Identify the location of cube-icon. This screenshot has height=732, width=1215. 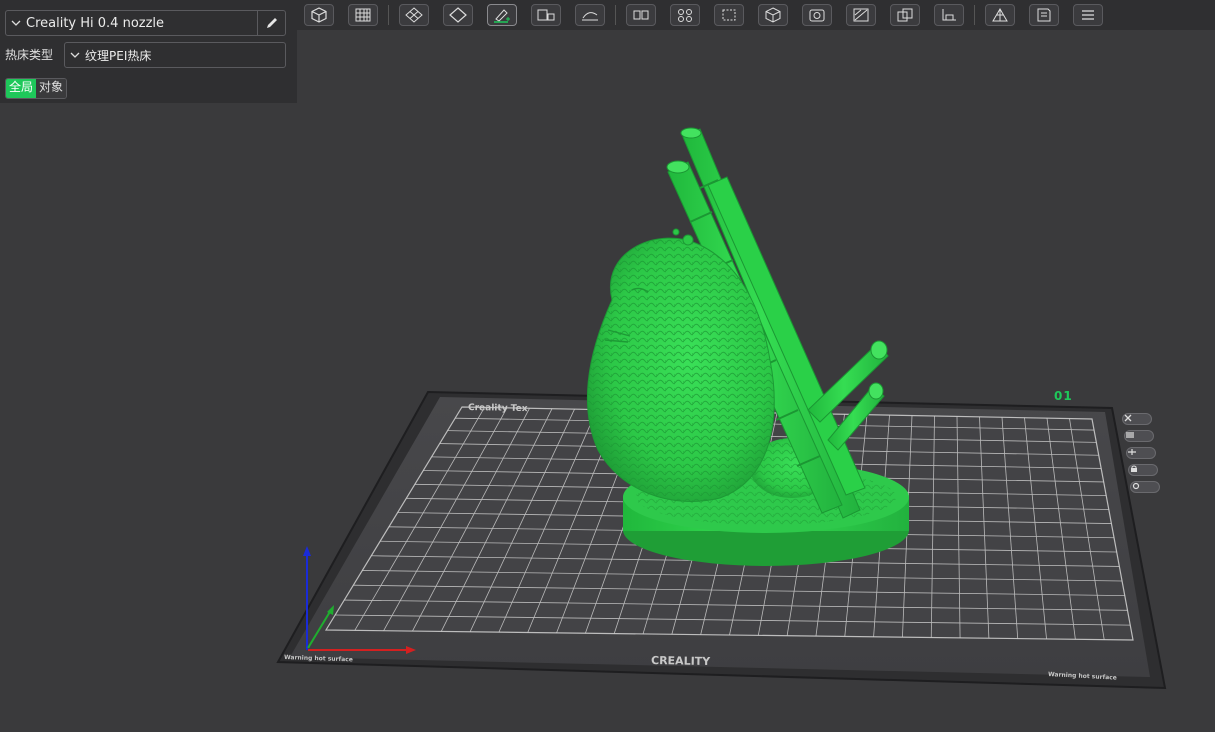
(319, 15).